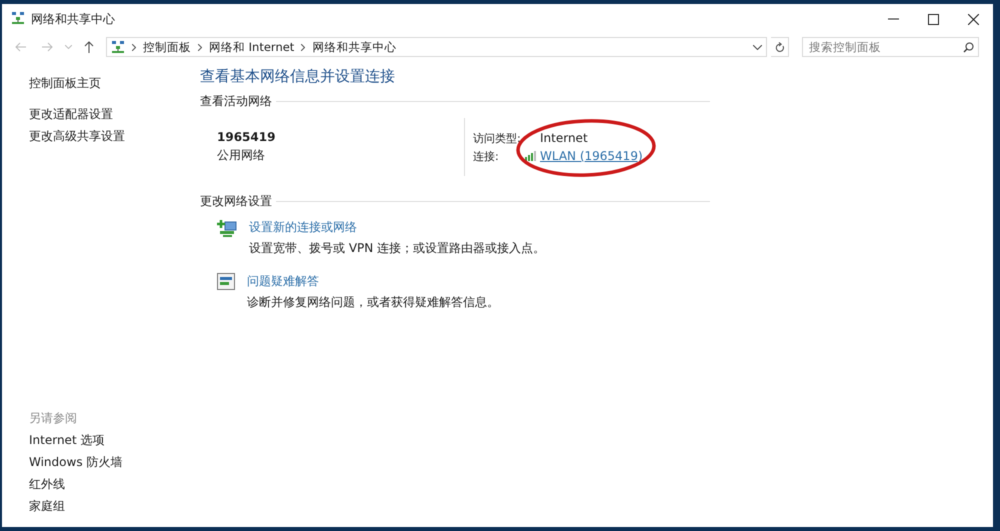 The height and width of the screenshot is (531, 1000). Describe the element at coordinates (373, 302) in the screenshot. I see `task-description: 诊断并修复网络问题，或者获得疑难解答信息。` at that location.